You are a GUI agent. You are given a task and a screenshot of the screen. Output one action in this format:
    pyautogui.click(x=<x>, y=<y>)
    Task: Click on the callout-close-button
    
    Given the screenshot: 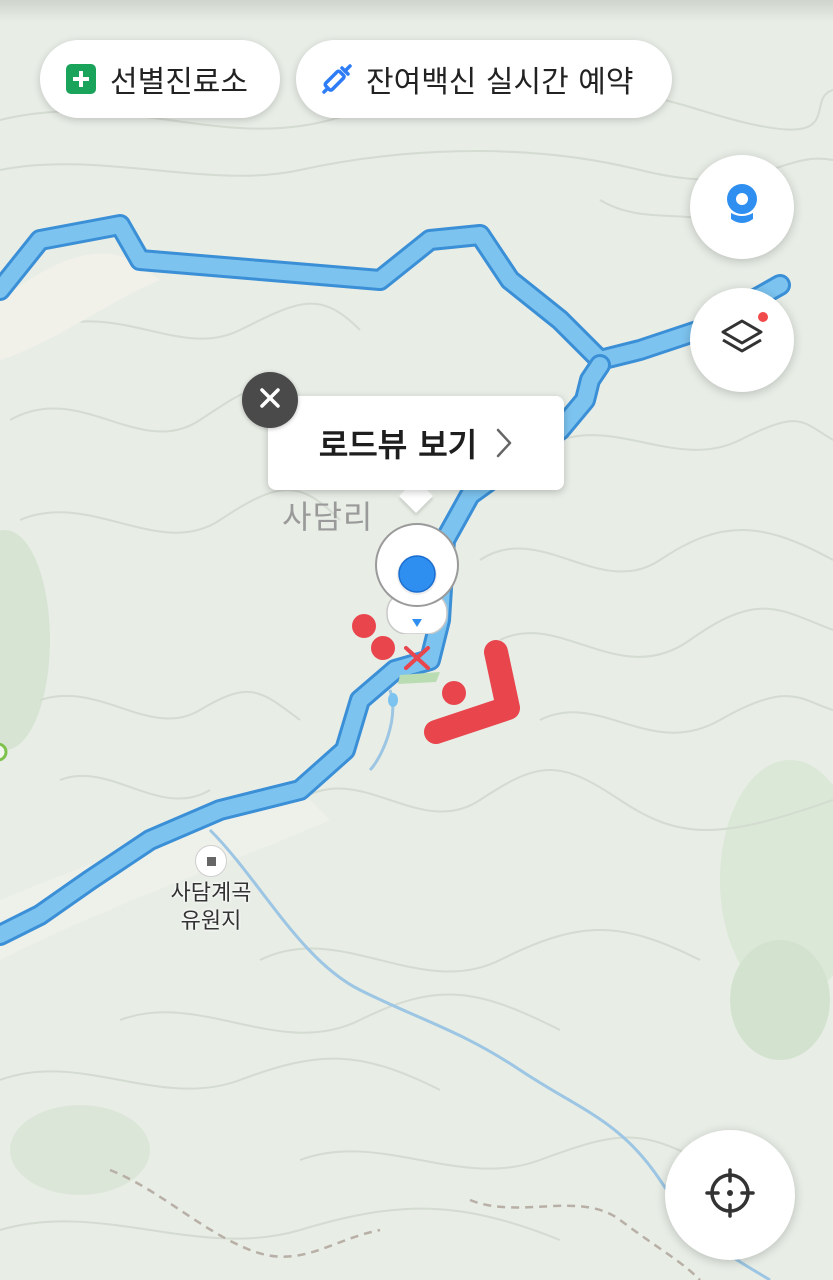 What is the action you would take?
    pyautogui.click(x=270, y=400)
    